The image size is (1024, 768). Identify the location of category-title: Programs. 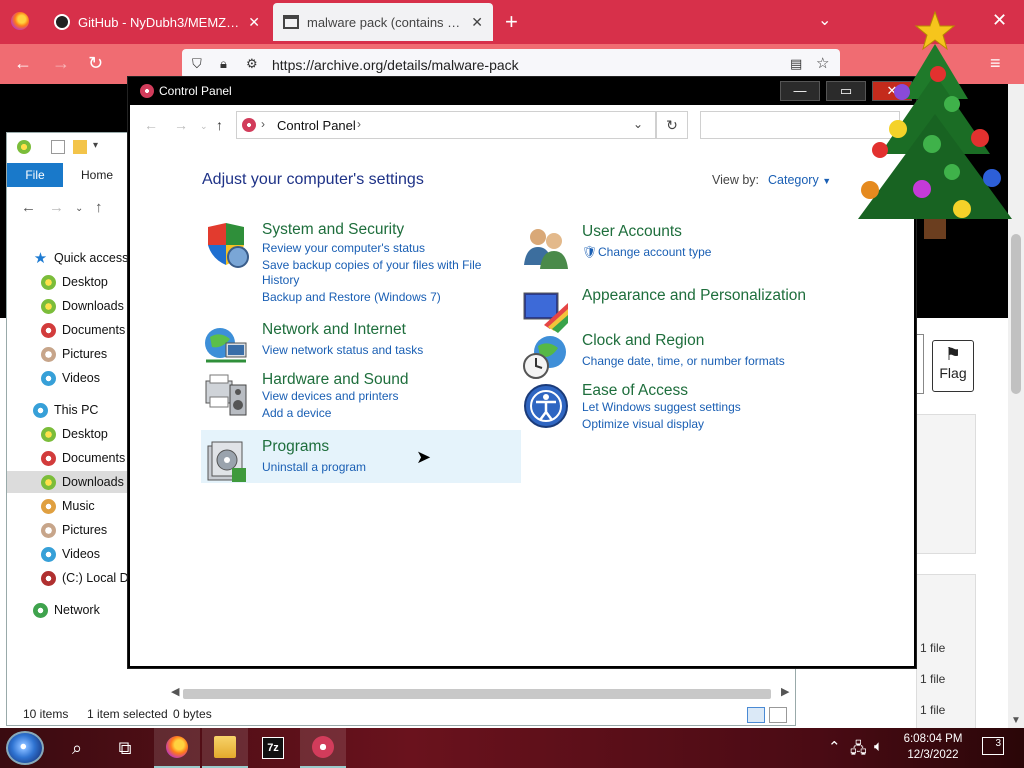
(295, 447).